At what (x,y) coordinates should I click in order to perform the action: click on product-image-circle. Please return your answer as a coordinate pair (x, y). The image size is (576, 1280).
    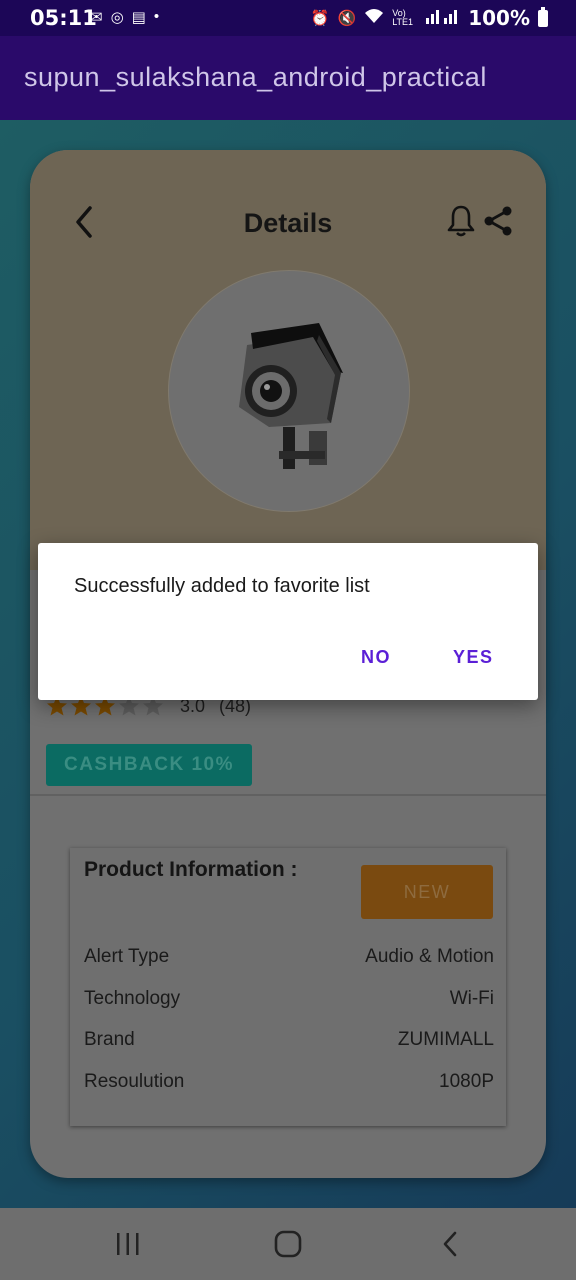
    Looking at the image, I should click on (289, 391).